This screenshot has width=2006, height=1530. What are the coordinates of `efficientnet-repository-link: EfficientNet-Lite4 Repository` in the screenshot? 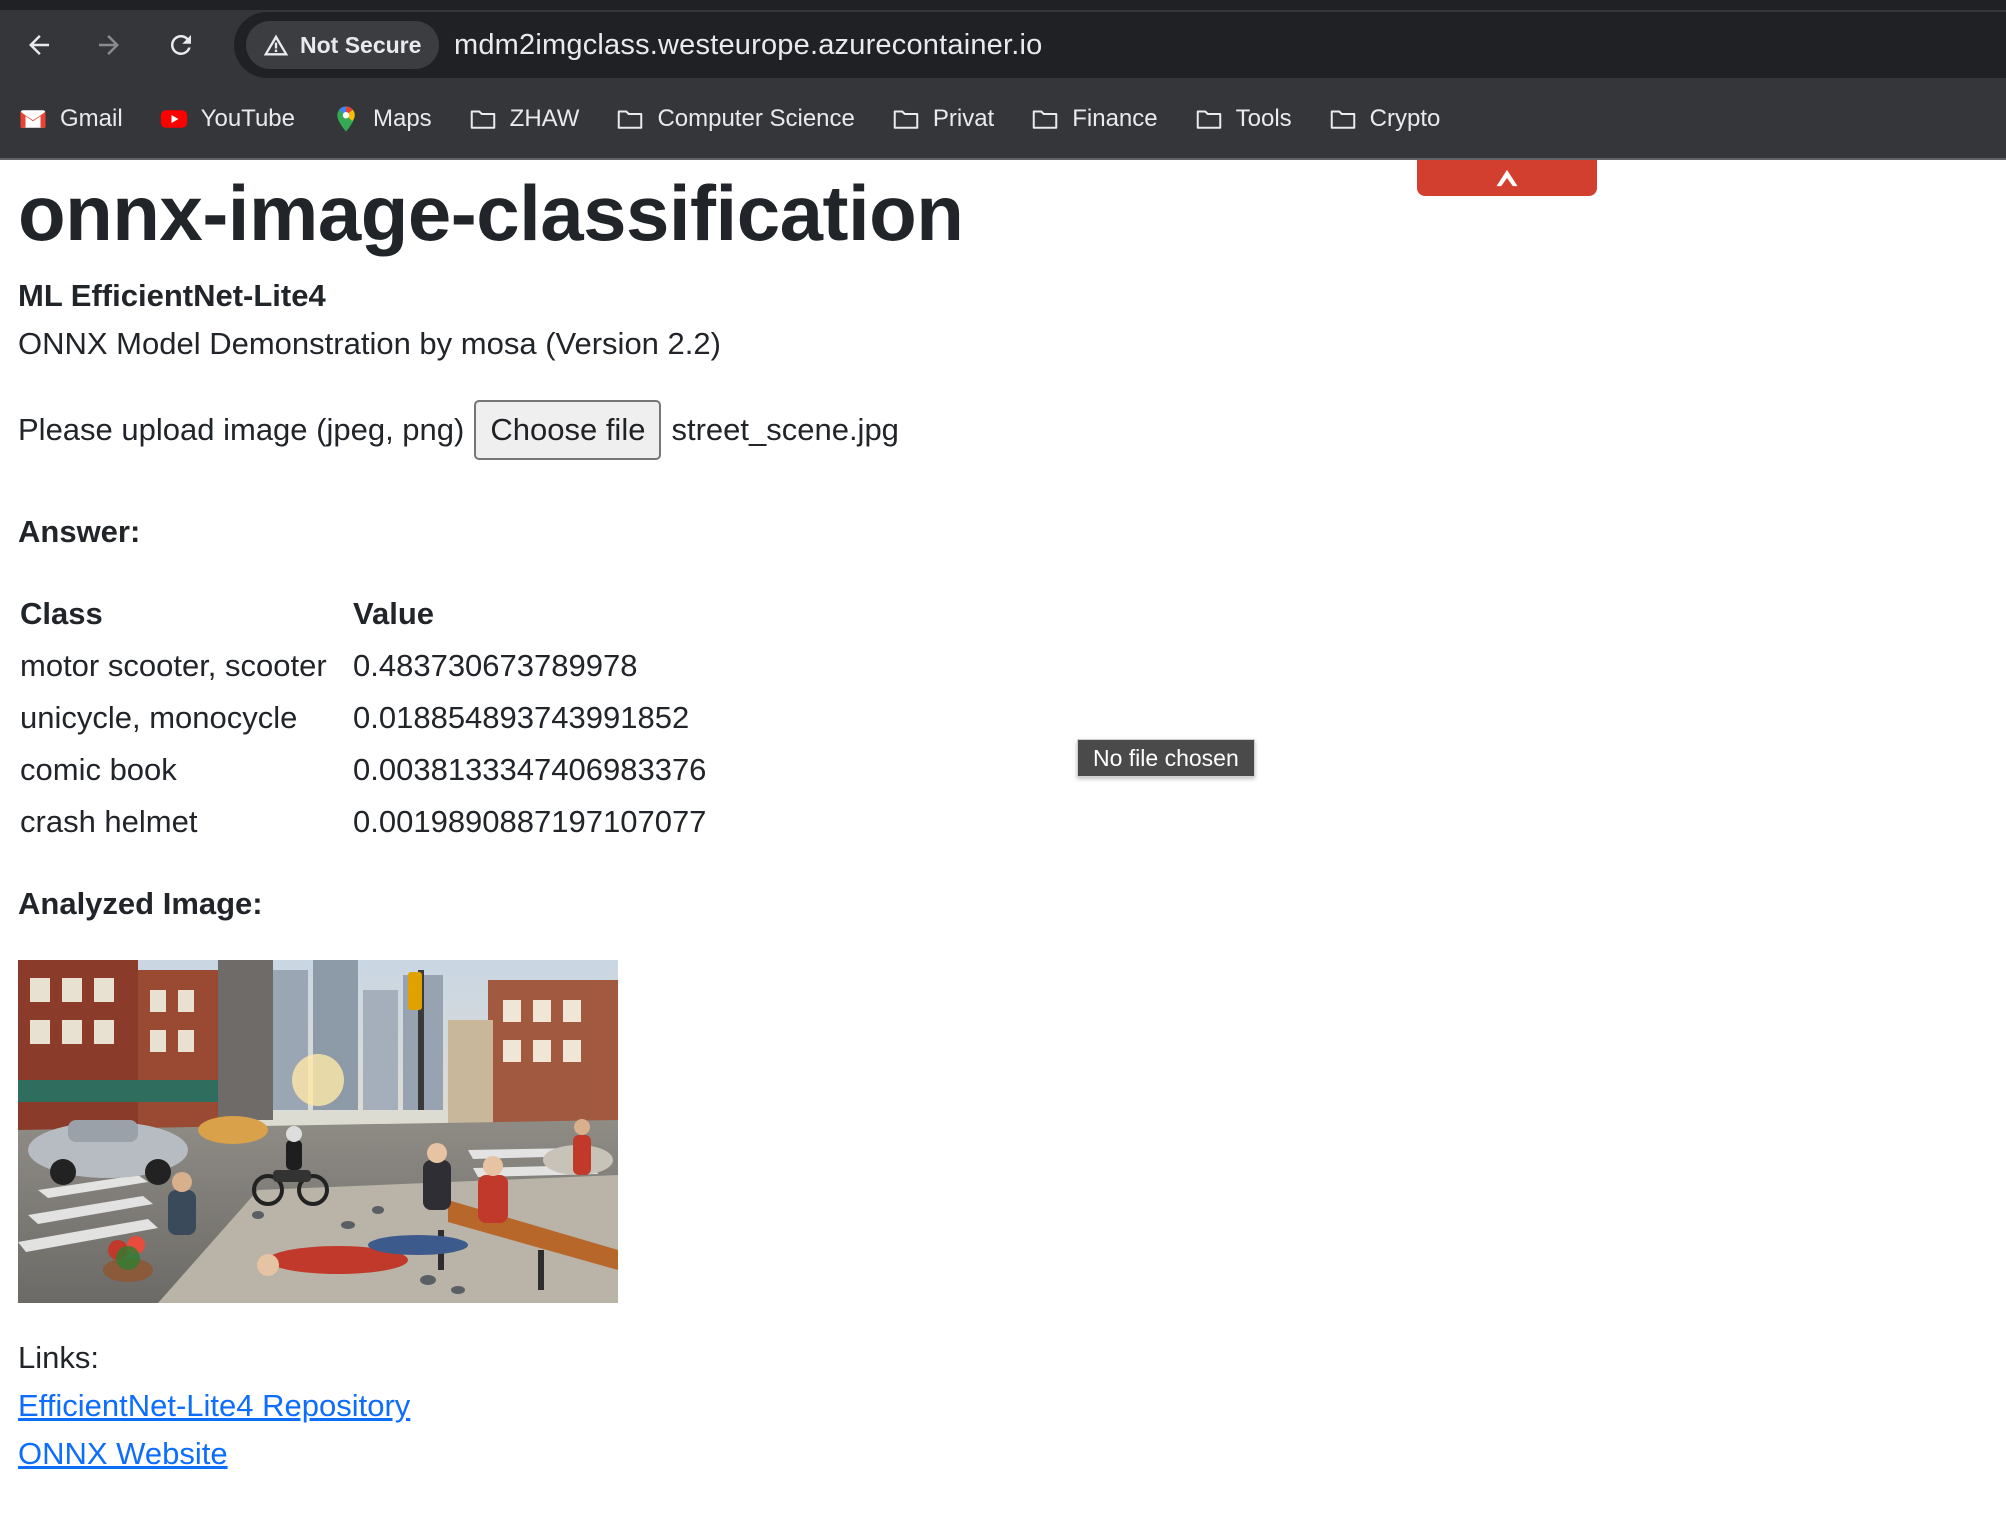 It's located at (214, 1406).